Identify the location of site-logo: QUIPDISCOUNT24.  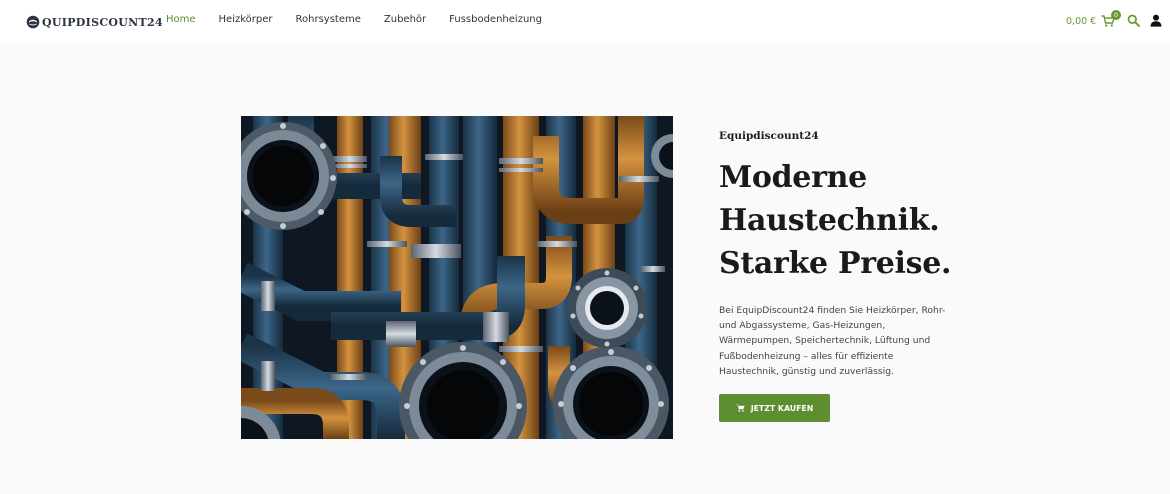
(94, 22).